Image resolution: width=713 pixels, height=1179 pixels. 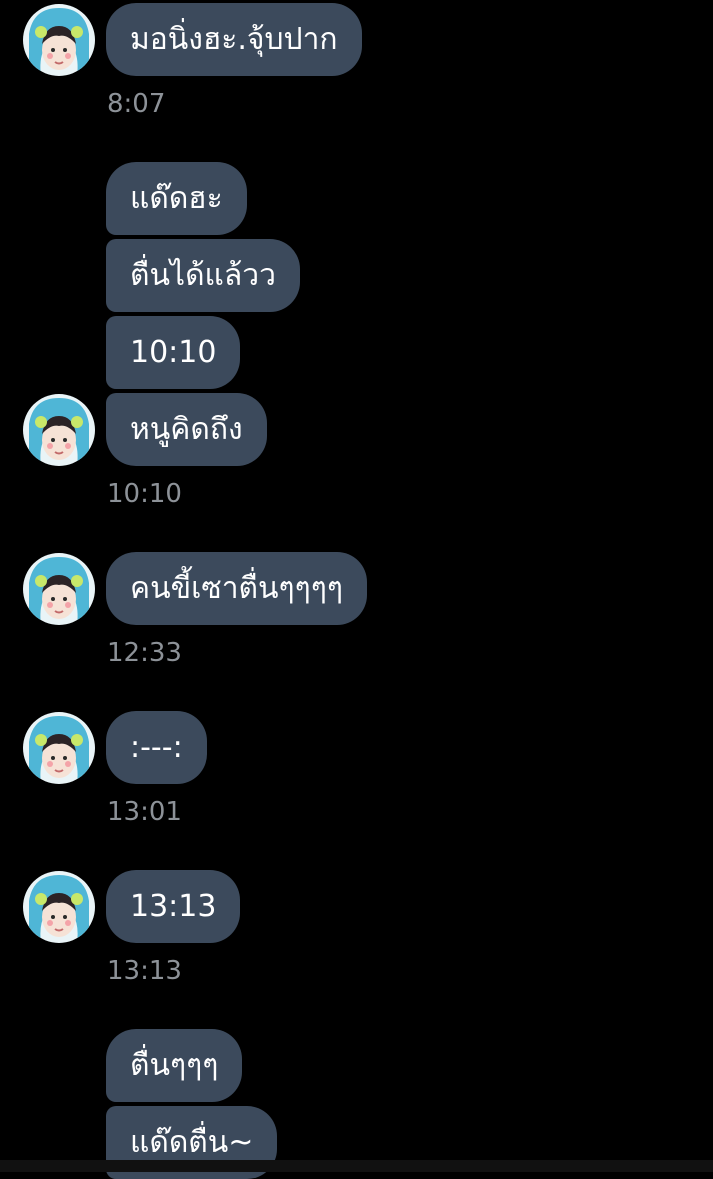 What do you see at coordinates (144, 494) in the screenshot?
I see `message-timestamp: 10:10` at bounding box center [144, 494].